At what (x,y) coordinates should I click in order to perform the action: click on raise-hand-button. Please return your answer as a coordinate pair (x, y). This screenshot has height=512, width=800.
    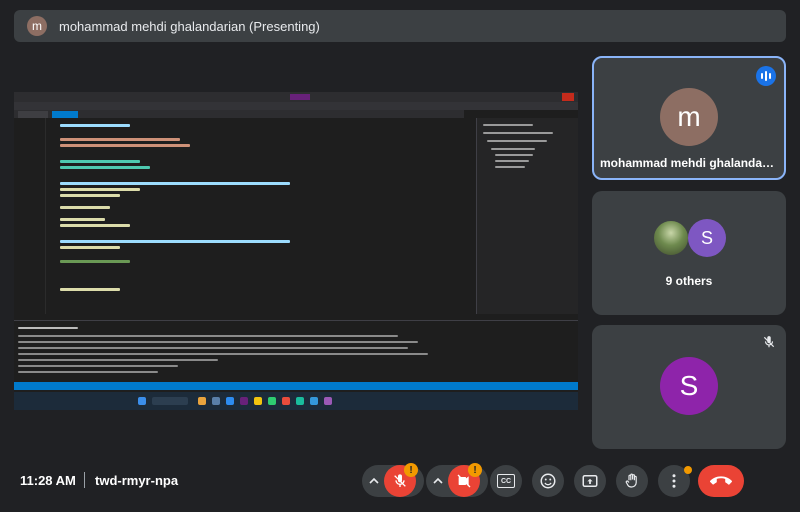
    Looking at the image, I should click on (632, 481).